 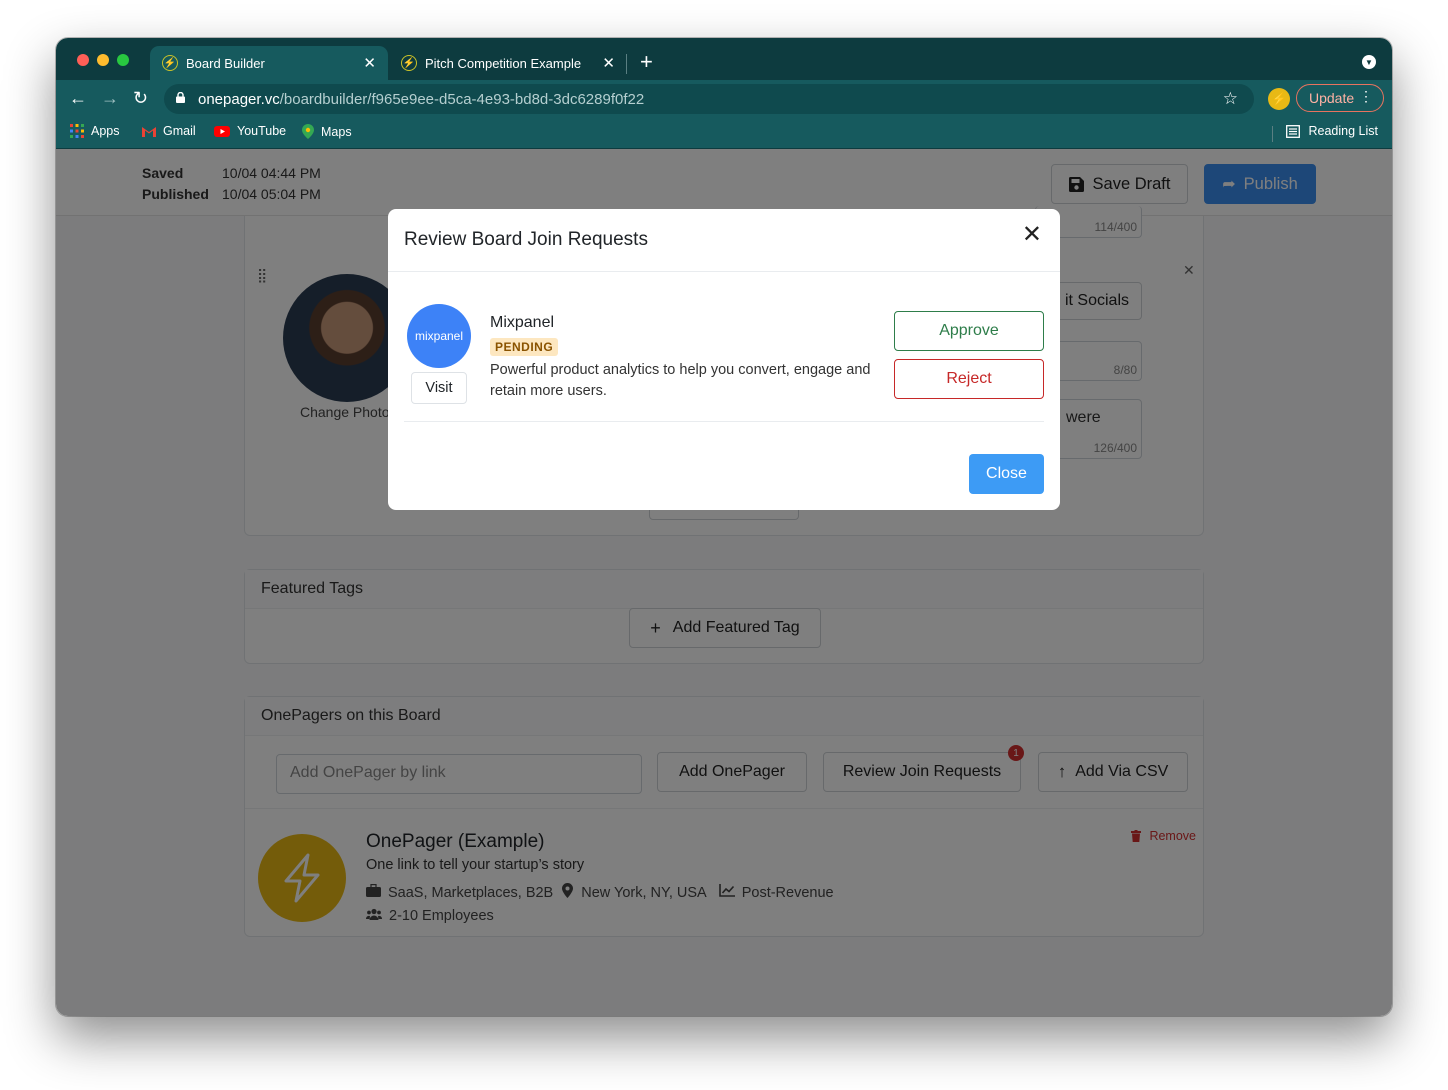 What do you see at coordinates (140, 98) in the screenshot?
I see `reload-icon: ↻` at bounding box center [140, 98].